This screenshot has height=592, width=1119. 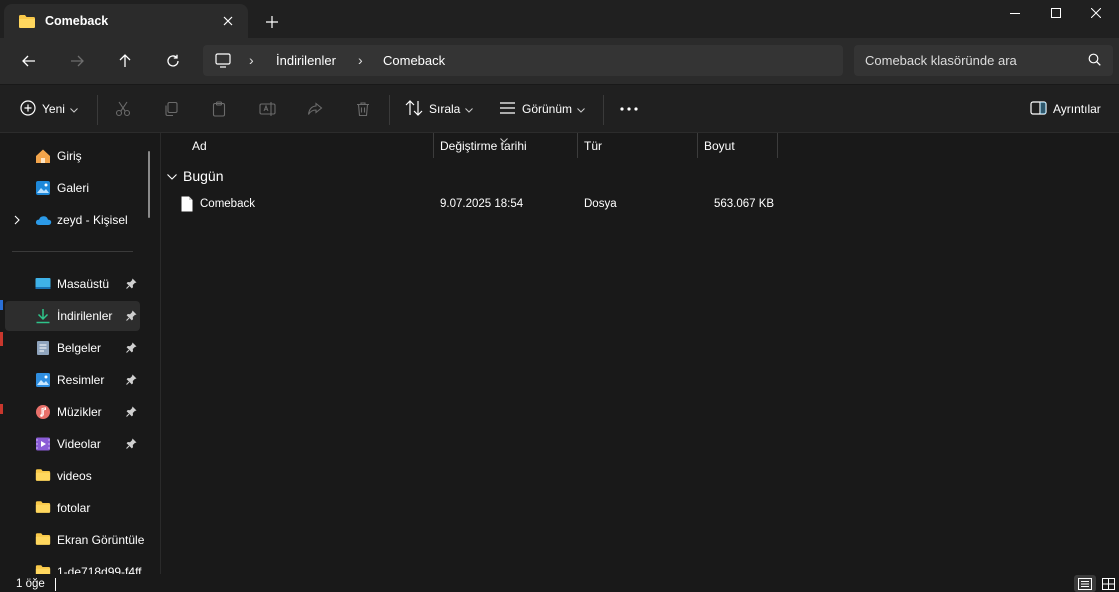 I want to click on sidebar-item-onedrive: zeyd - Kişisel, so click(x=72, y=220).